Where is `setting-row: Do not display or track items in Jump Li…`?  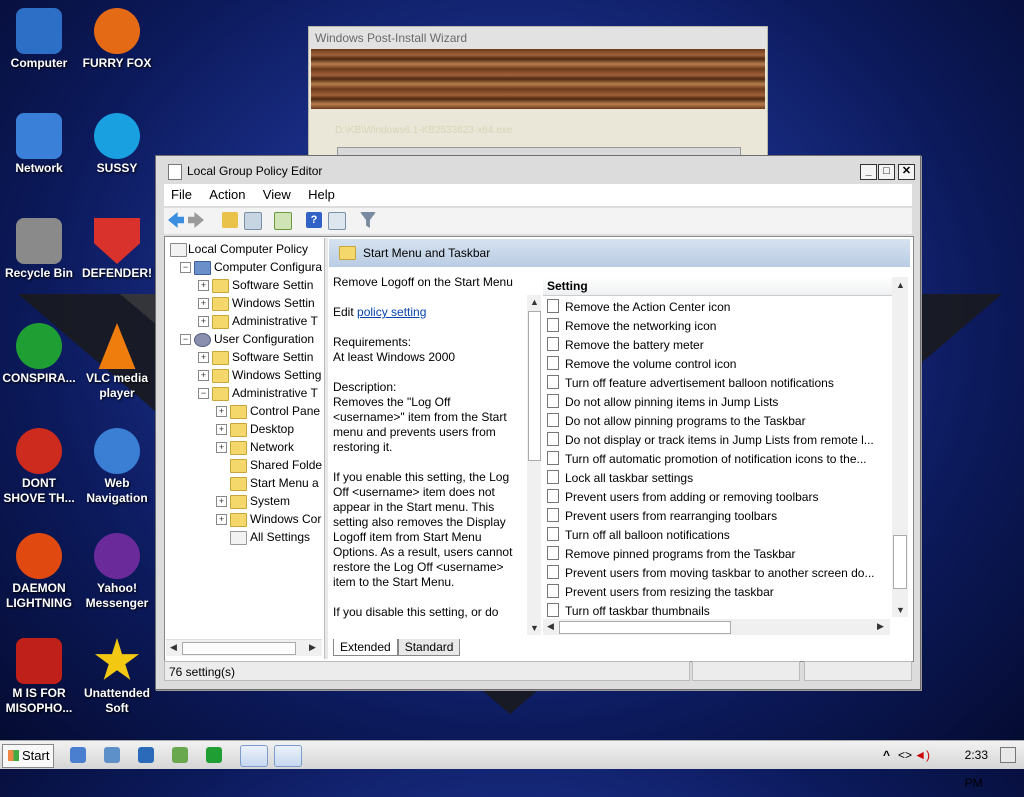
setting-row: Do not display or track items in Jump Li… is located at coordinates (717, 440).